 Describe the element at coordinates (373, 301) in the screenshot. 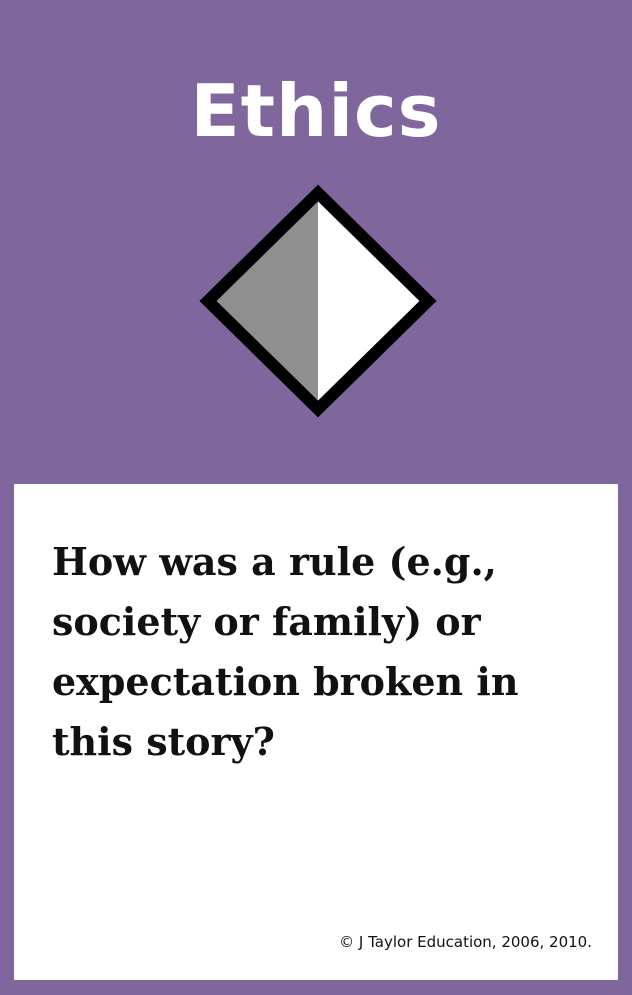

I see `diamond-right-half` at that location.